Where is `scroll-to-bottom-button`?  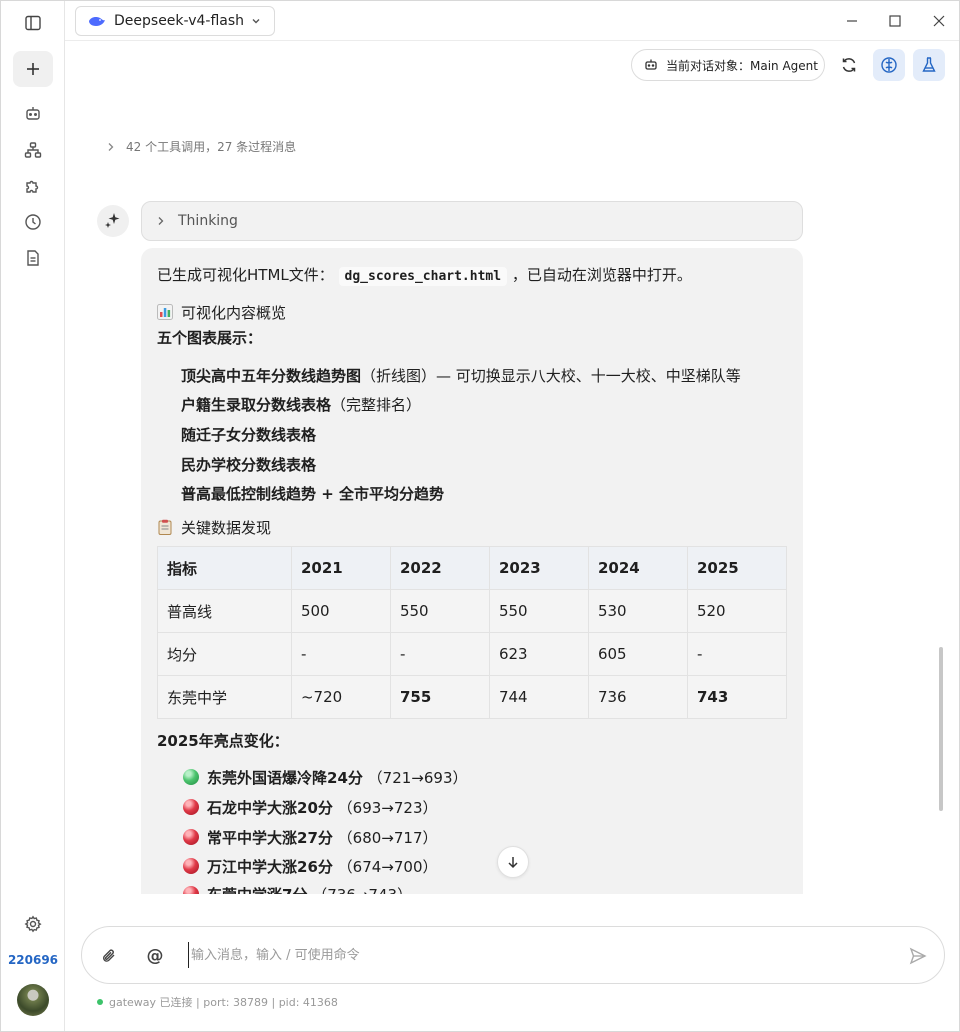
scroll-to-bottom-button is located at coordinates (513, 862).